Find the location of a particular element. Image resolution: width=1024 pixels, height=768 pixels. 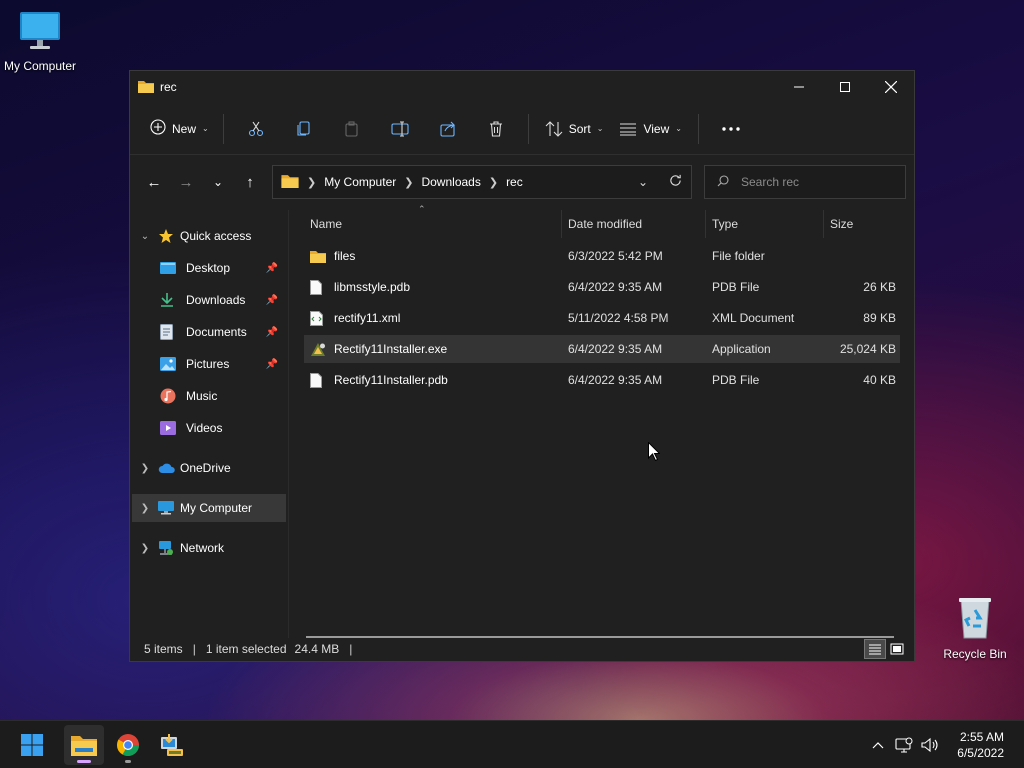

details-view-button is located at coordinates (875, 649).